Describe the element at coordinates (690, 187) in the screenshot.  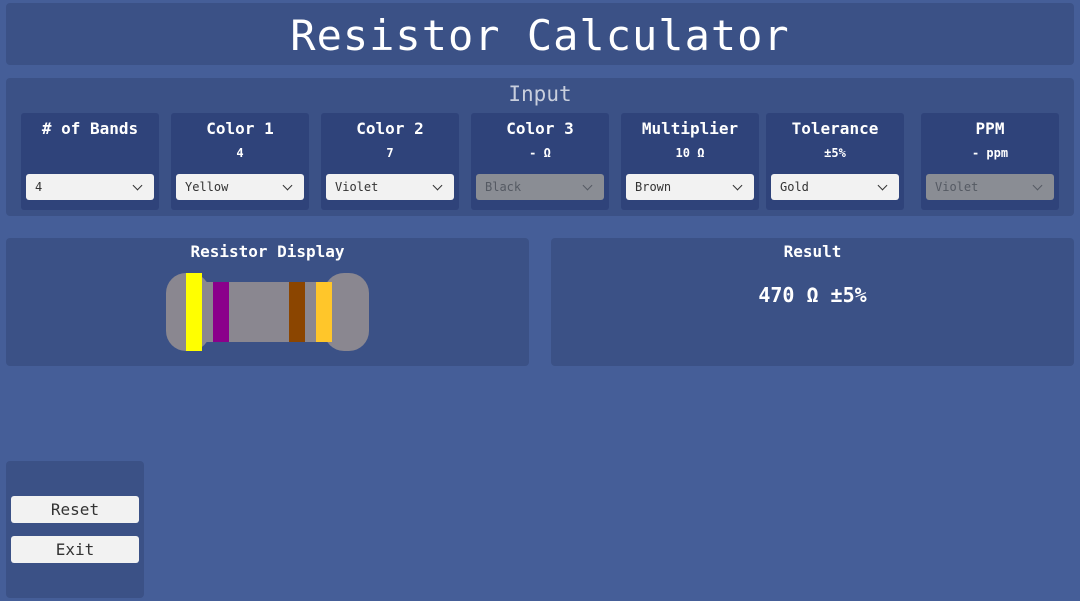
I see `multiplier-select: Brown` at that location.